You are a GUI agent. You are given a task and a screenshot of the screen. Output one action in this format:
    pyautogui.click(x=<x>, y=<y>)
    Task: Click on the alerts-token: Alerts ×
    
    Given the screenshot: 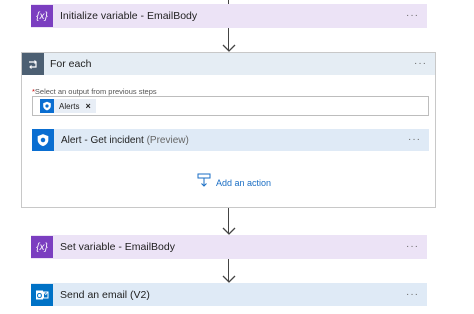 What is the action you would take?
    pyautogui.click(x=68, y=106)
    